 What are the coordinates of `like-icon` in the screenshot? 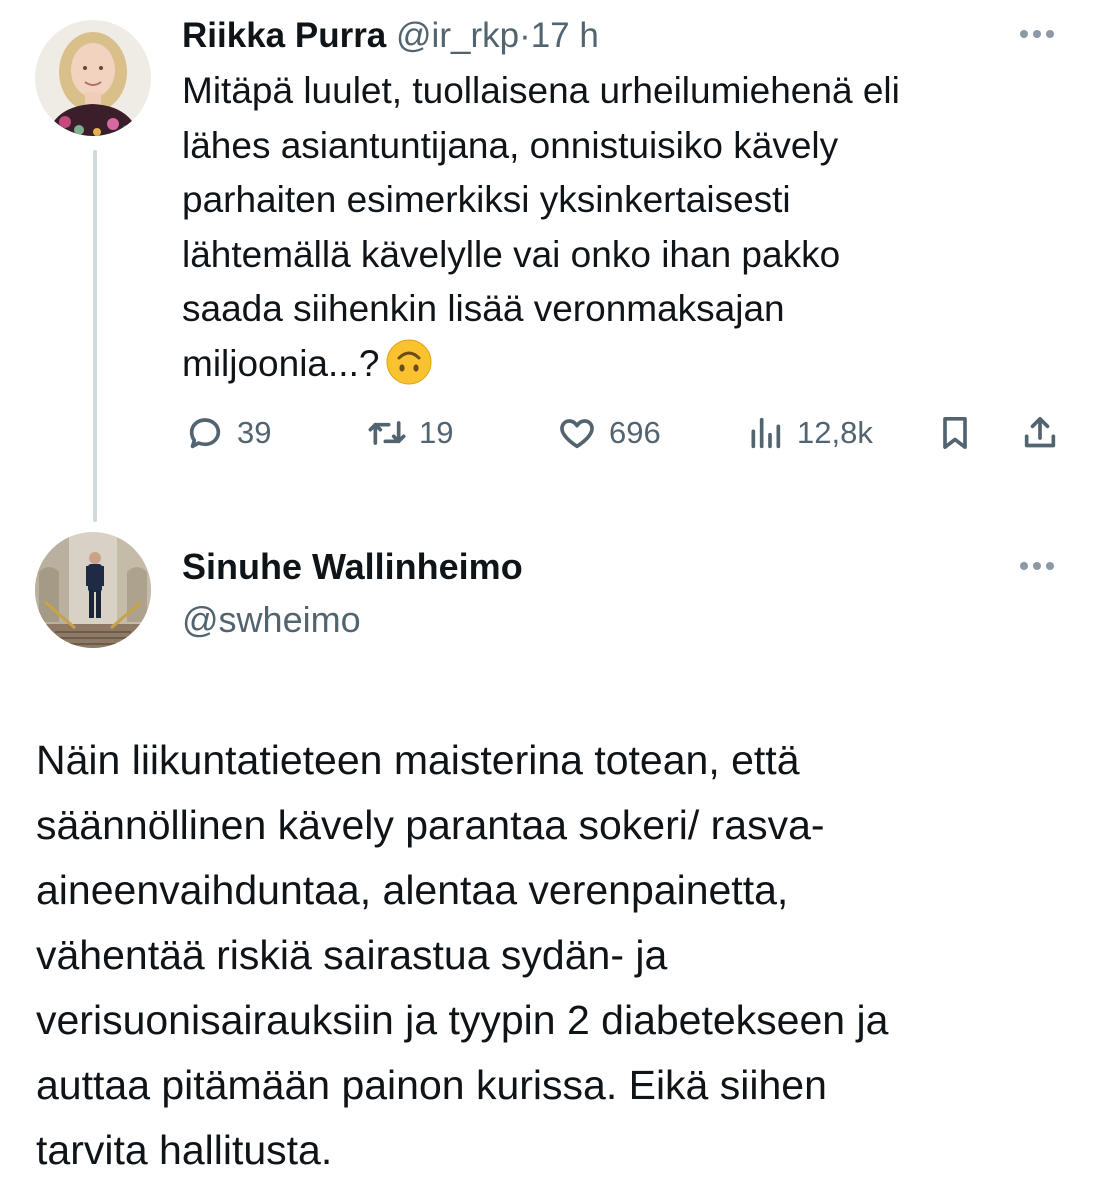 It's located at (577, 434).